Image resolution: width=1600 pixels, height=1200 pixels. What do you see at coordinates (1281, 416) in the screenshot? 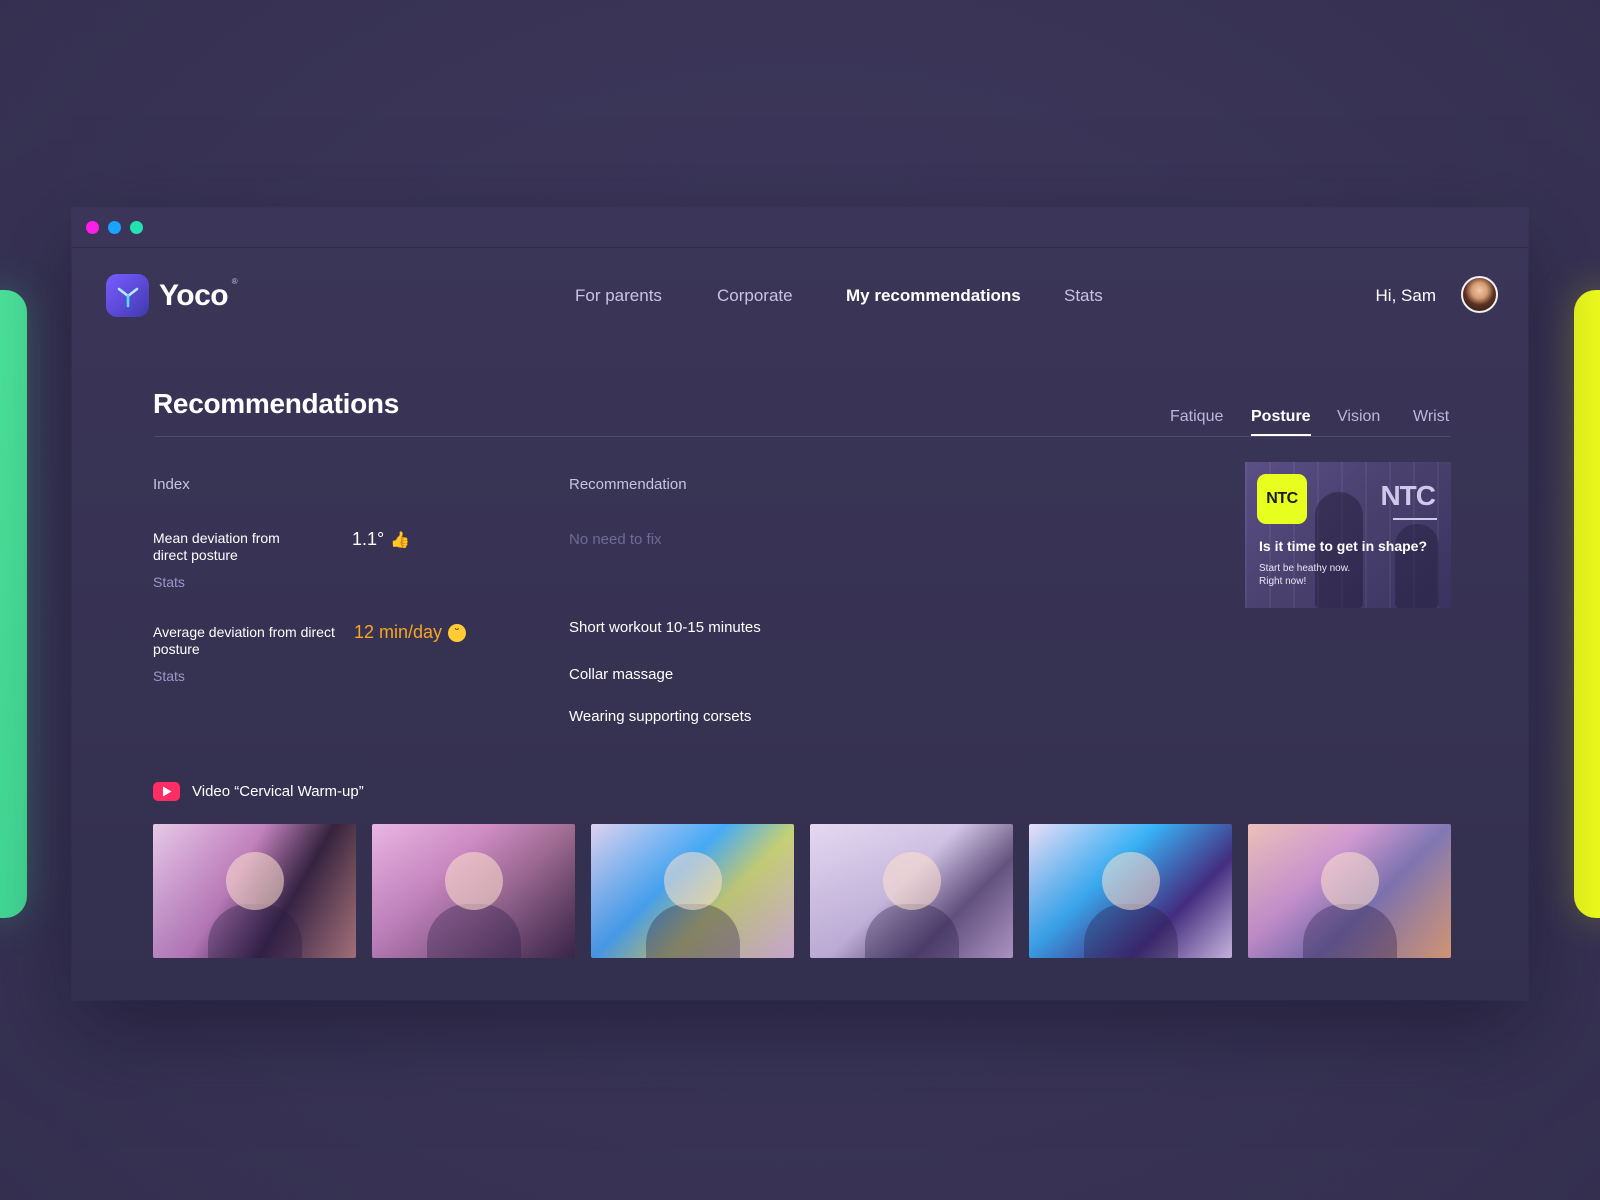
I see `tab-posture-label: Posture` at bounding box center [1281, 416].